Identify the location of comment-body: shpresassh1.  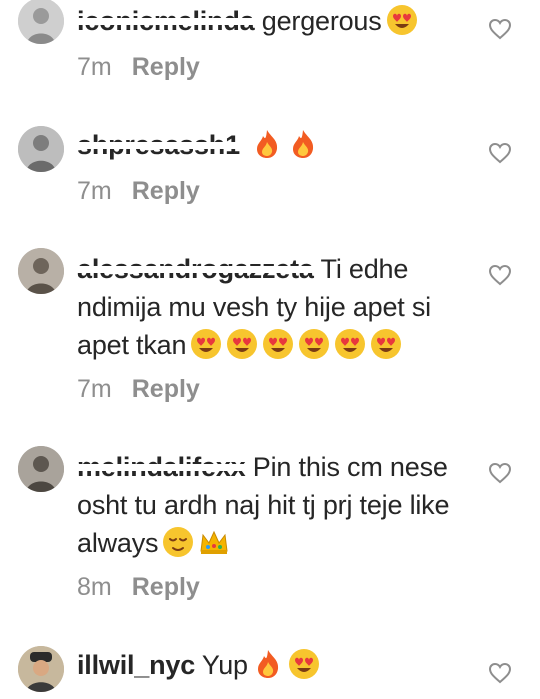
(274, 145).